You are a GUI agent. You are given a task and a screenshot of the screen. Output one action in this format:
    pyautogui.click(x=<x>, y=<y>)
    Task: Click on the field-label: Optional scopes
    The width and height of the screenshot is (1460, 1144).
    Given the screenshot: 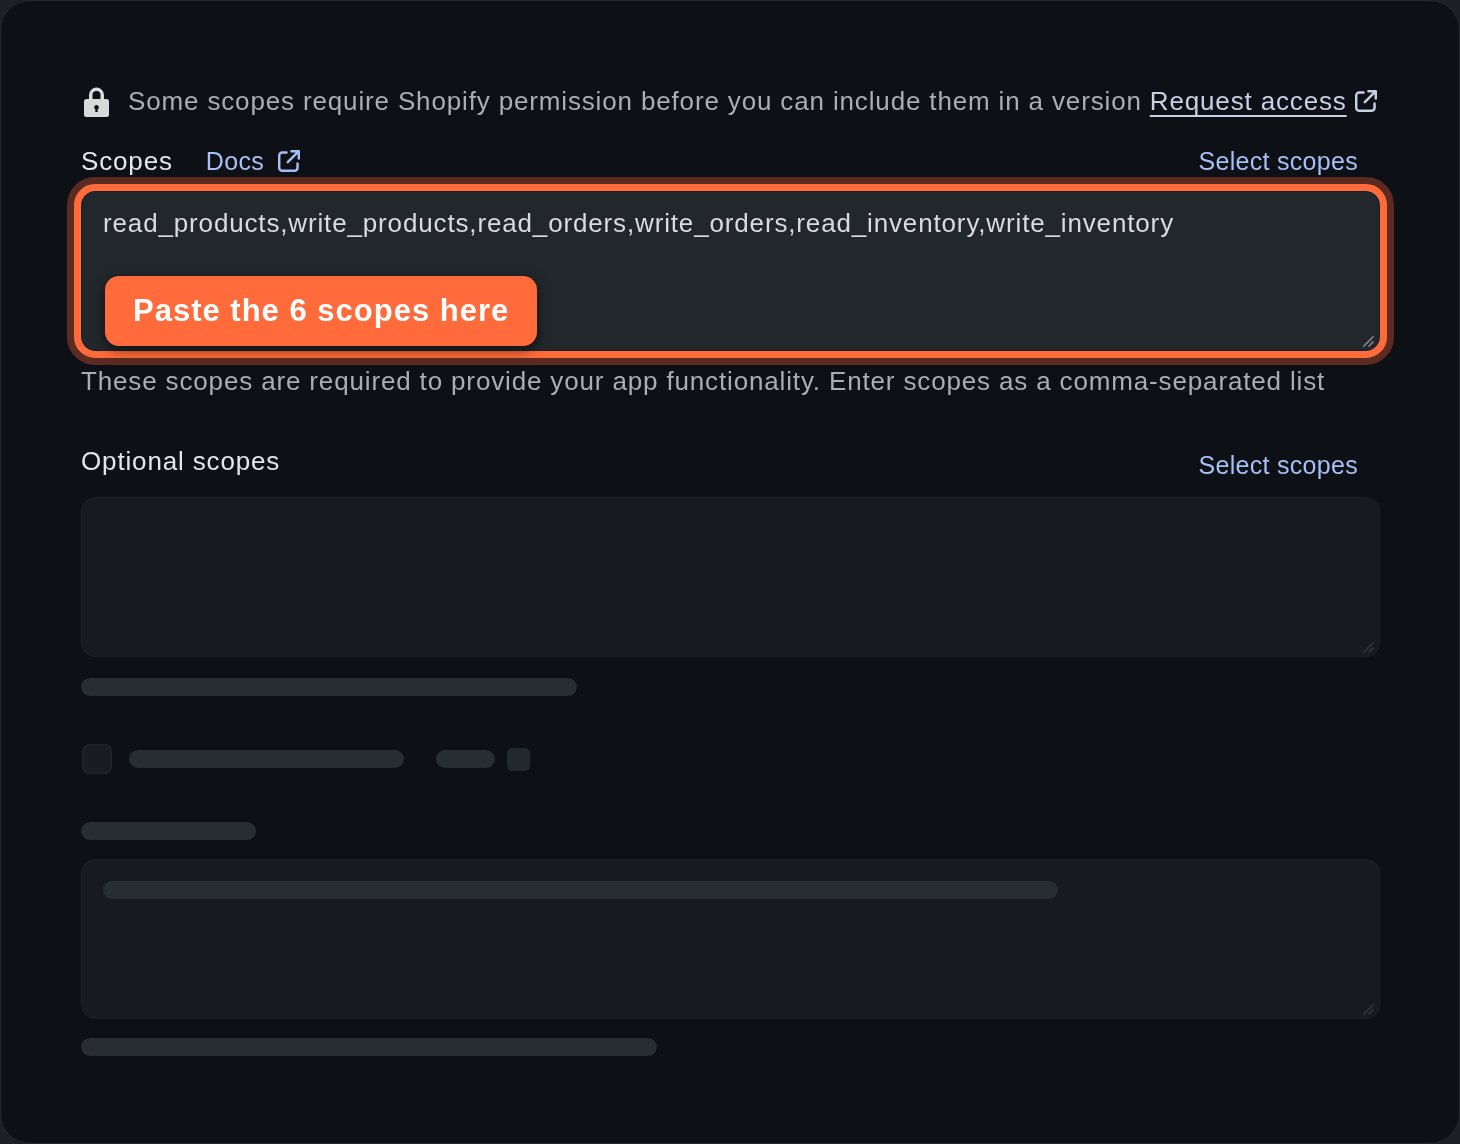 What is the action you would take?
    pyautogui.click(x=181, y=461)
    